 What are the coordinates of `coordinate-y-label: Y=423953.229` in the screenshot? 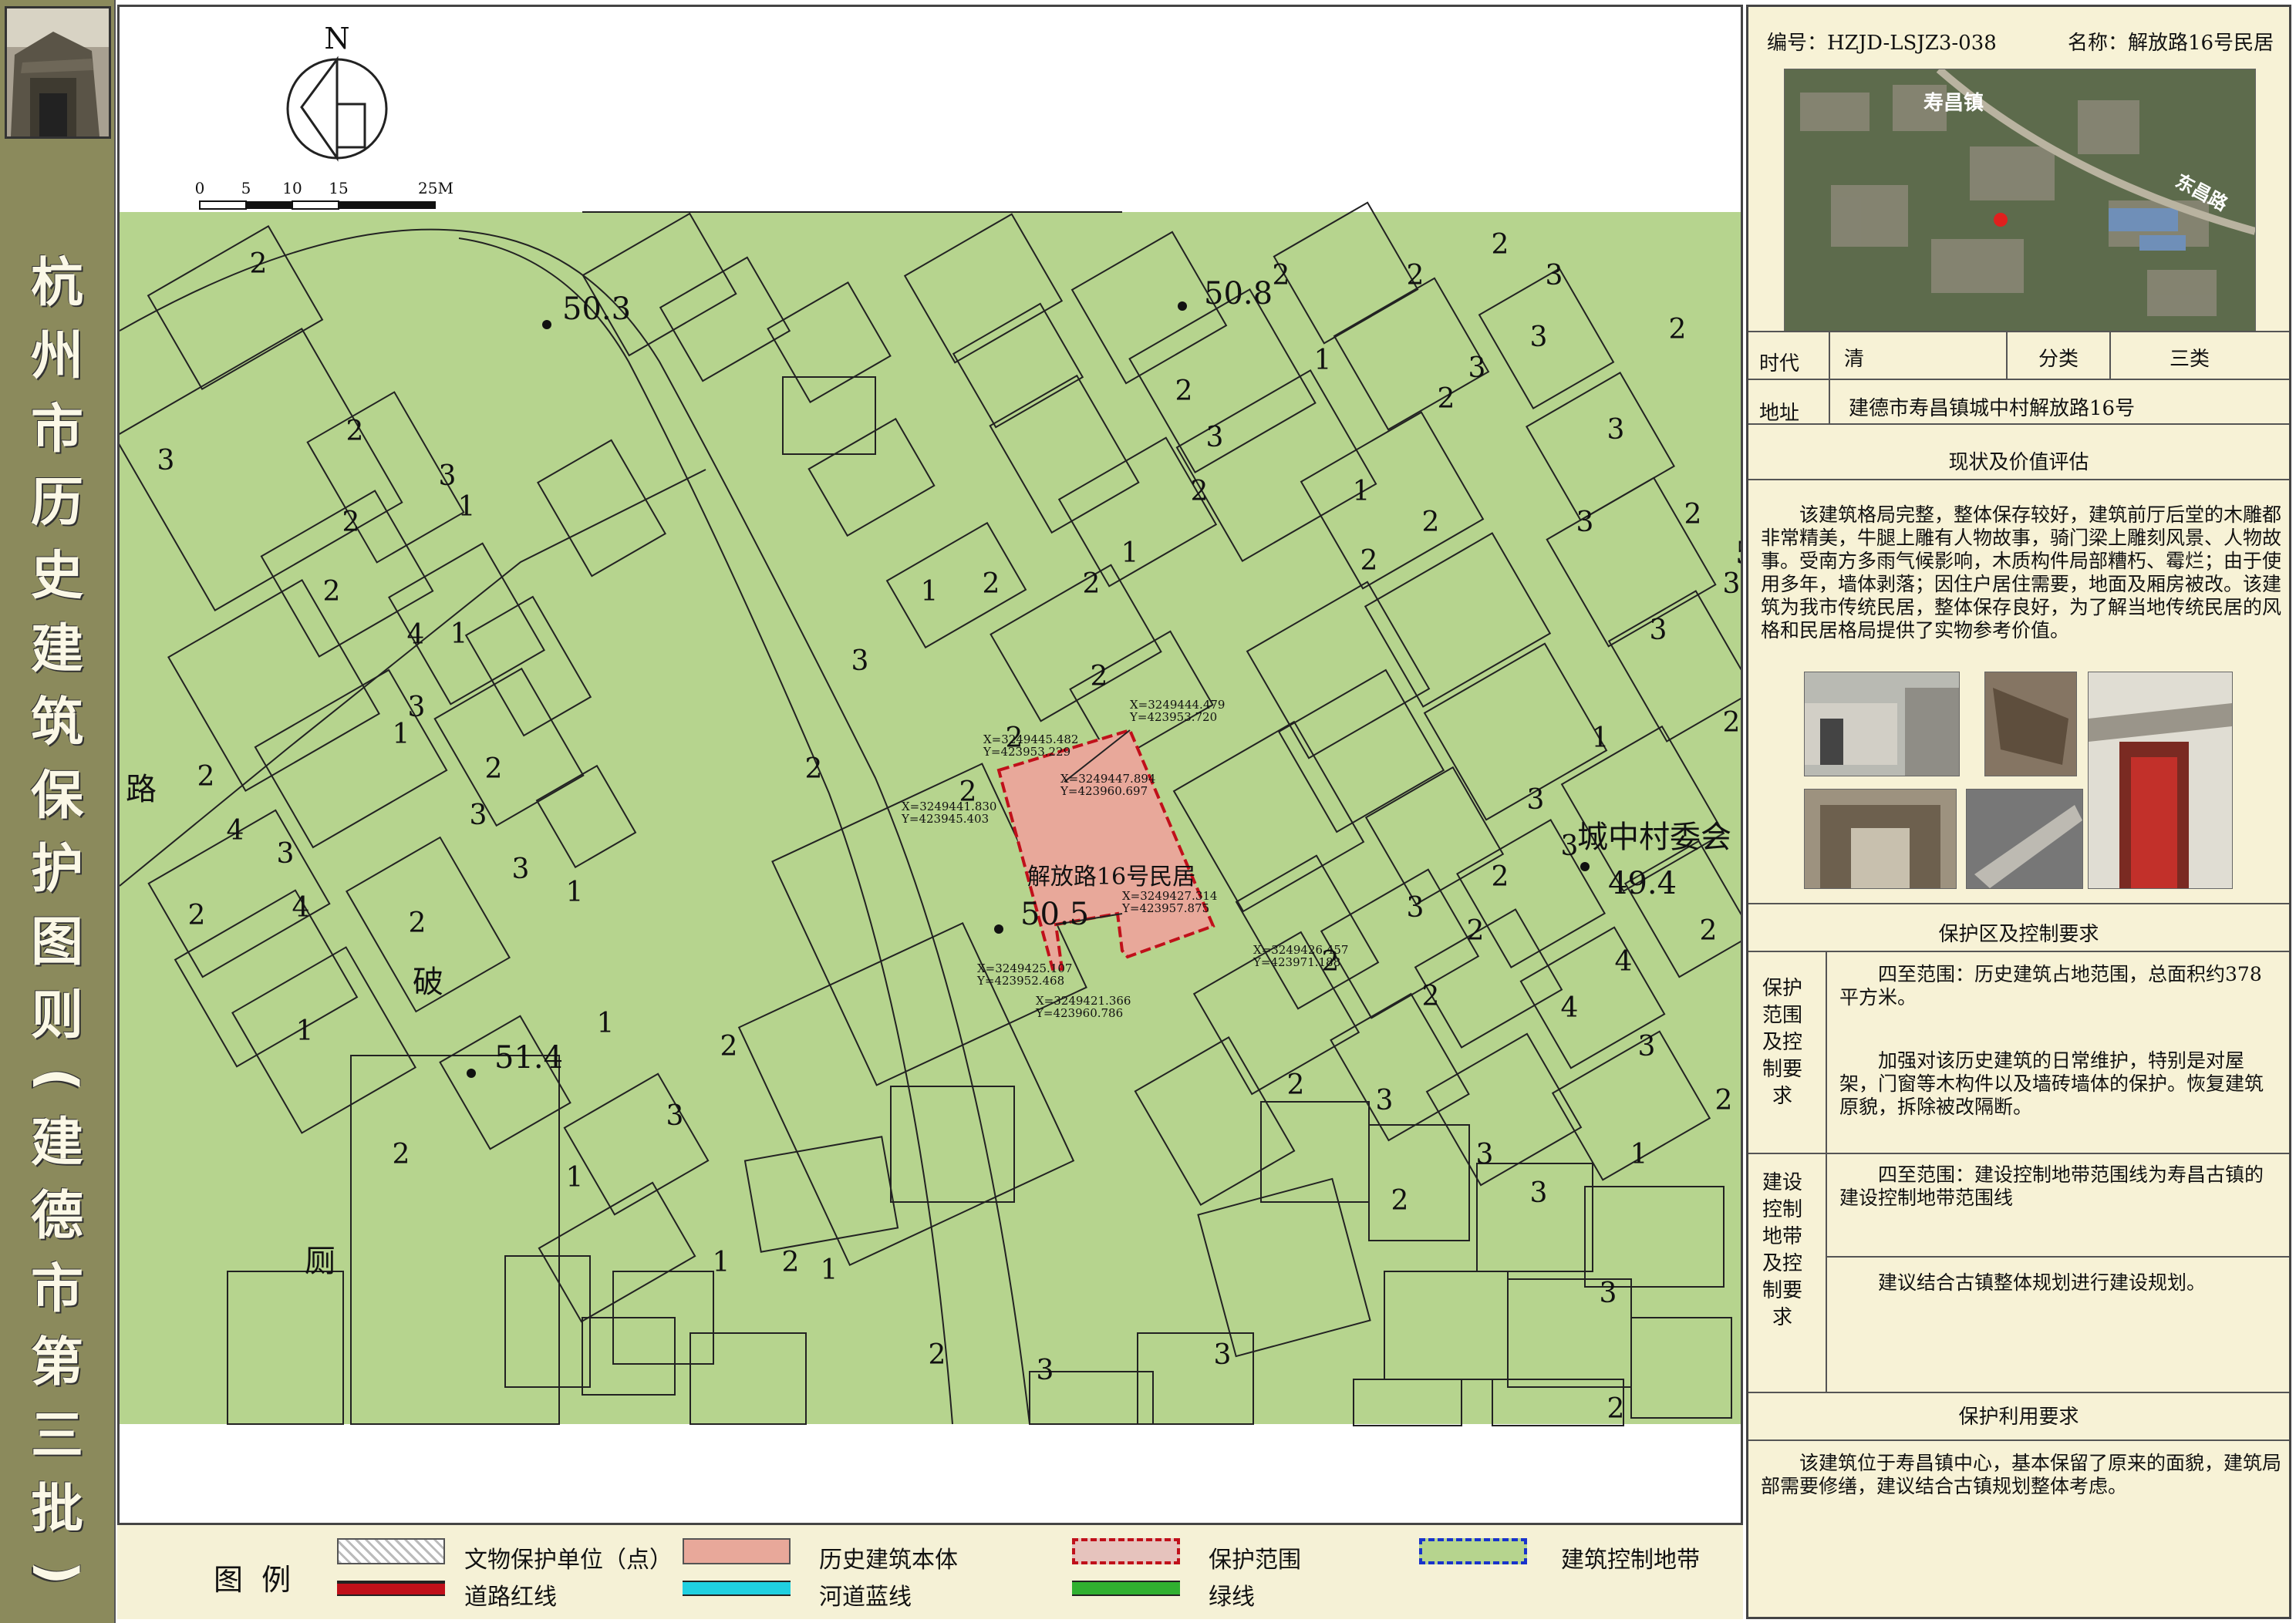 It's located at (1026, 752).